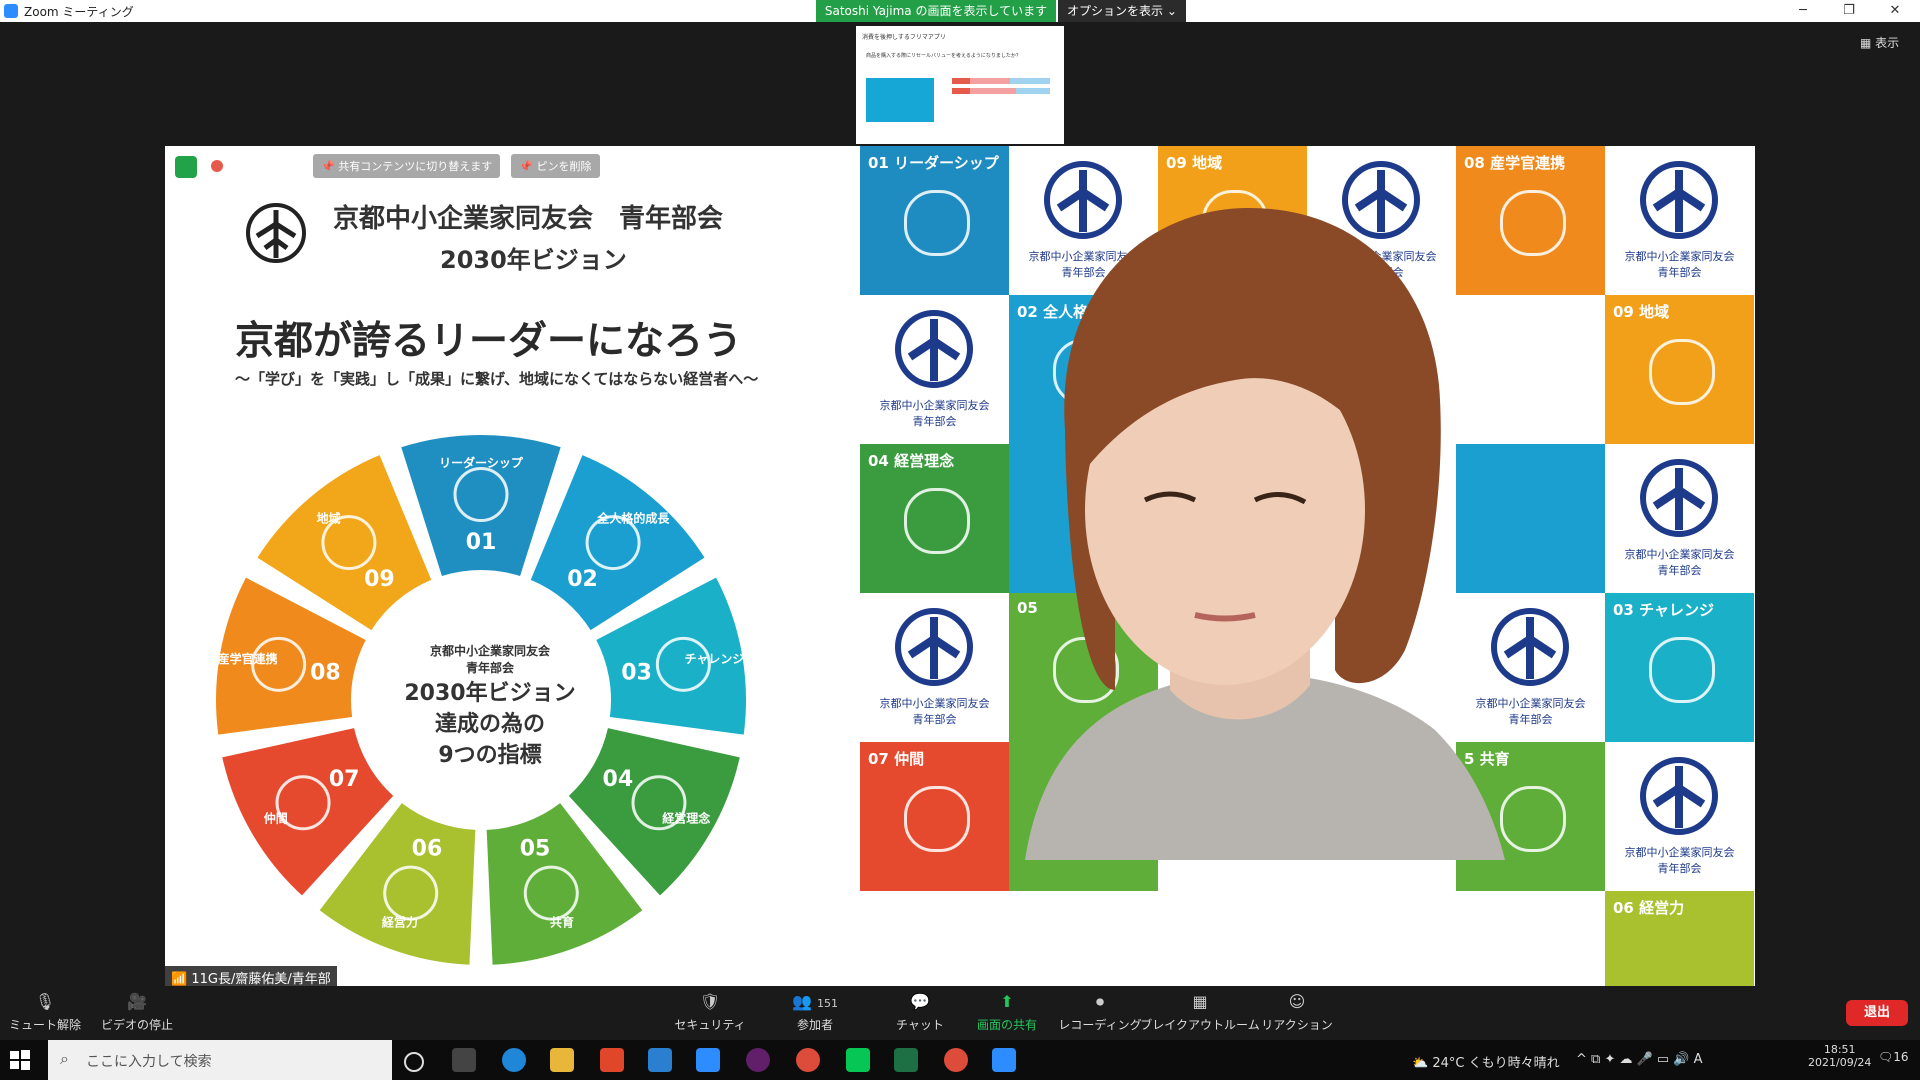  I want to click on backdrop-segment-tile: 03 チャレンジ, so click(1679, 667).